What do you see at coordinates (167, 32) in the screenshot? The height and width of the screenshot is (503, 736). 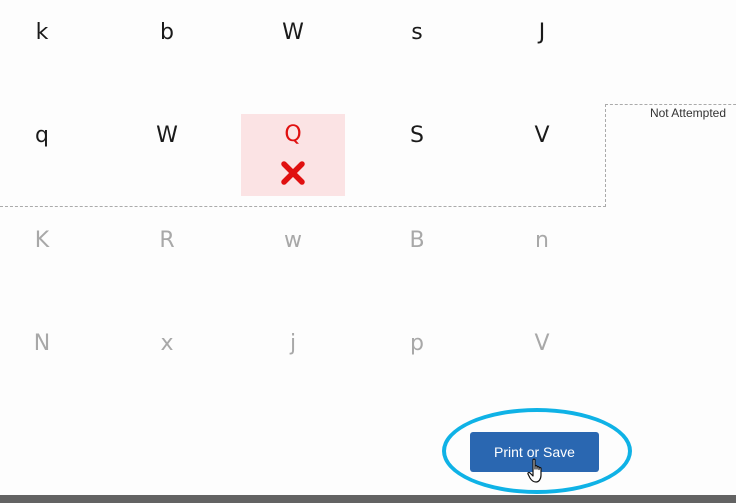 I see `letter-cell: b` at bounding box center [167, 32].